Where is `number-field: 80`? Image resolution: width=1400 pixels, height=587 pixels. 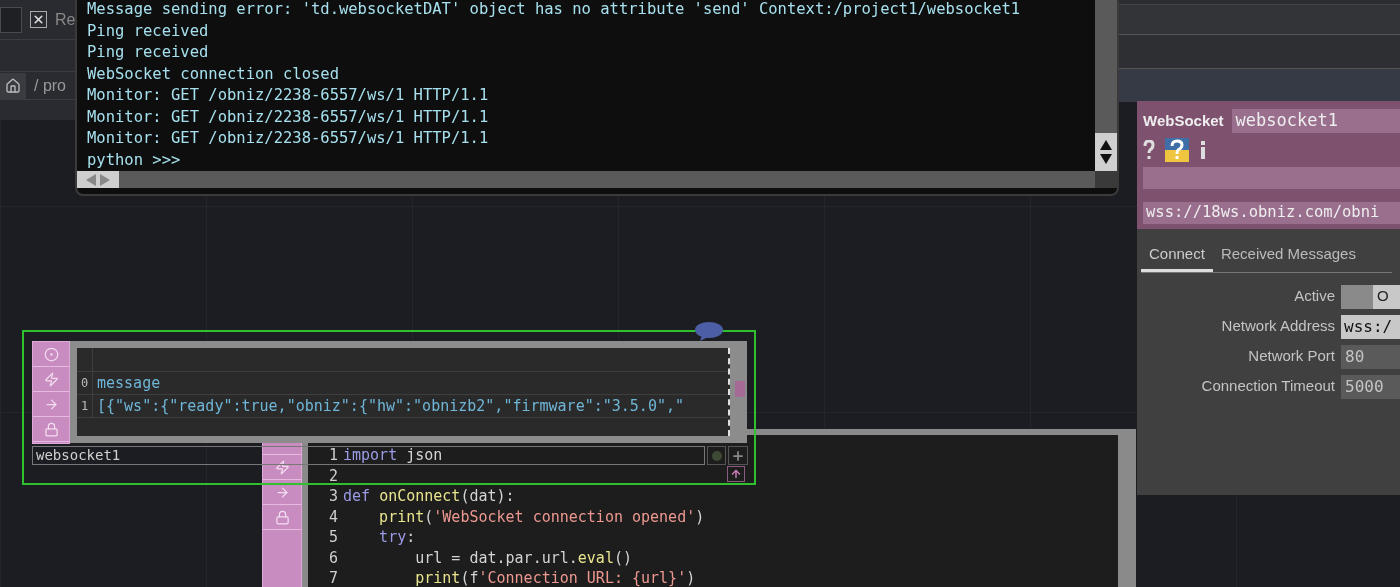
number-field: 80 is located at coordinates (1370, 356).